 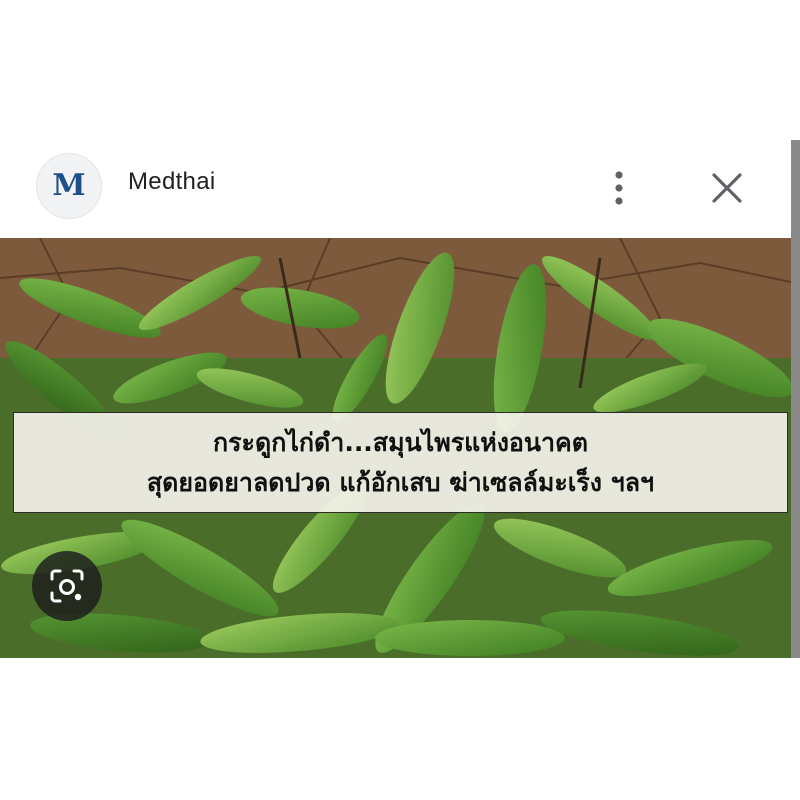 What do you see at coordinates (171, 182) in the screenshot?
I see `site-name: Medthai` at bounding box center [171, 182].